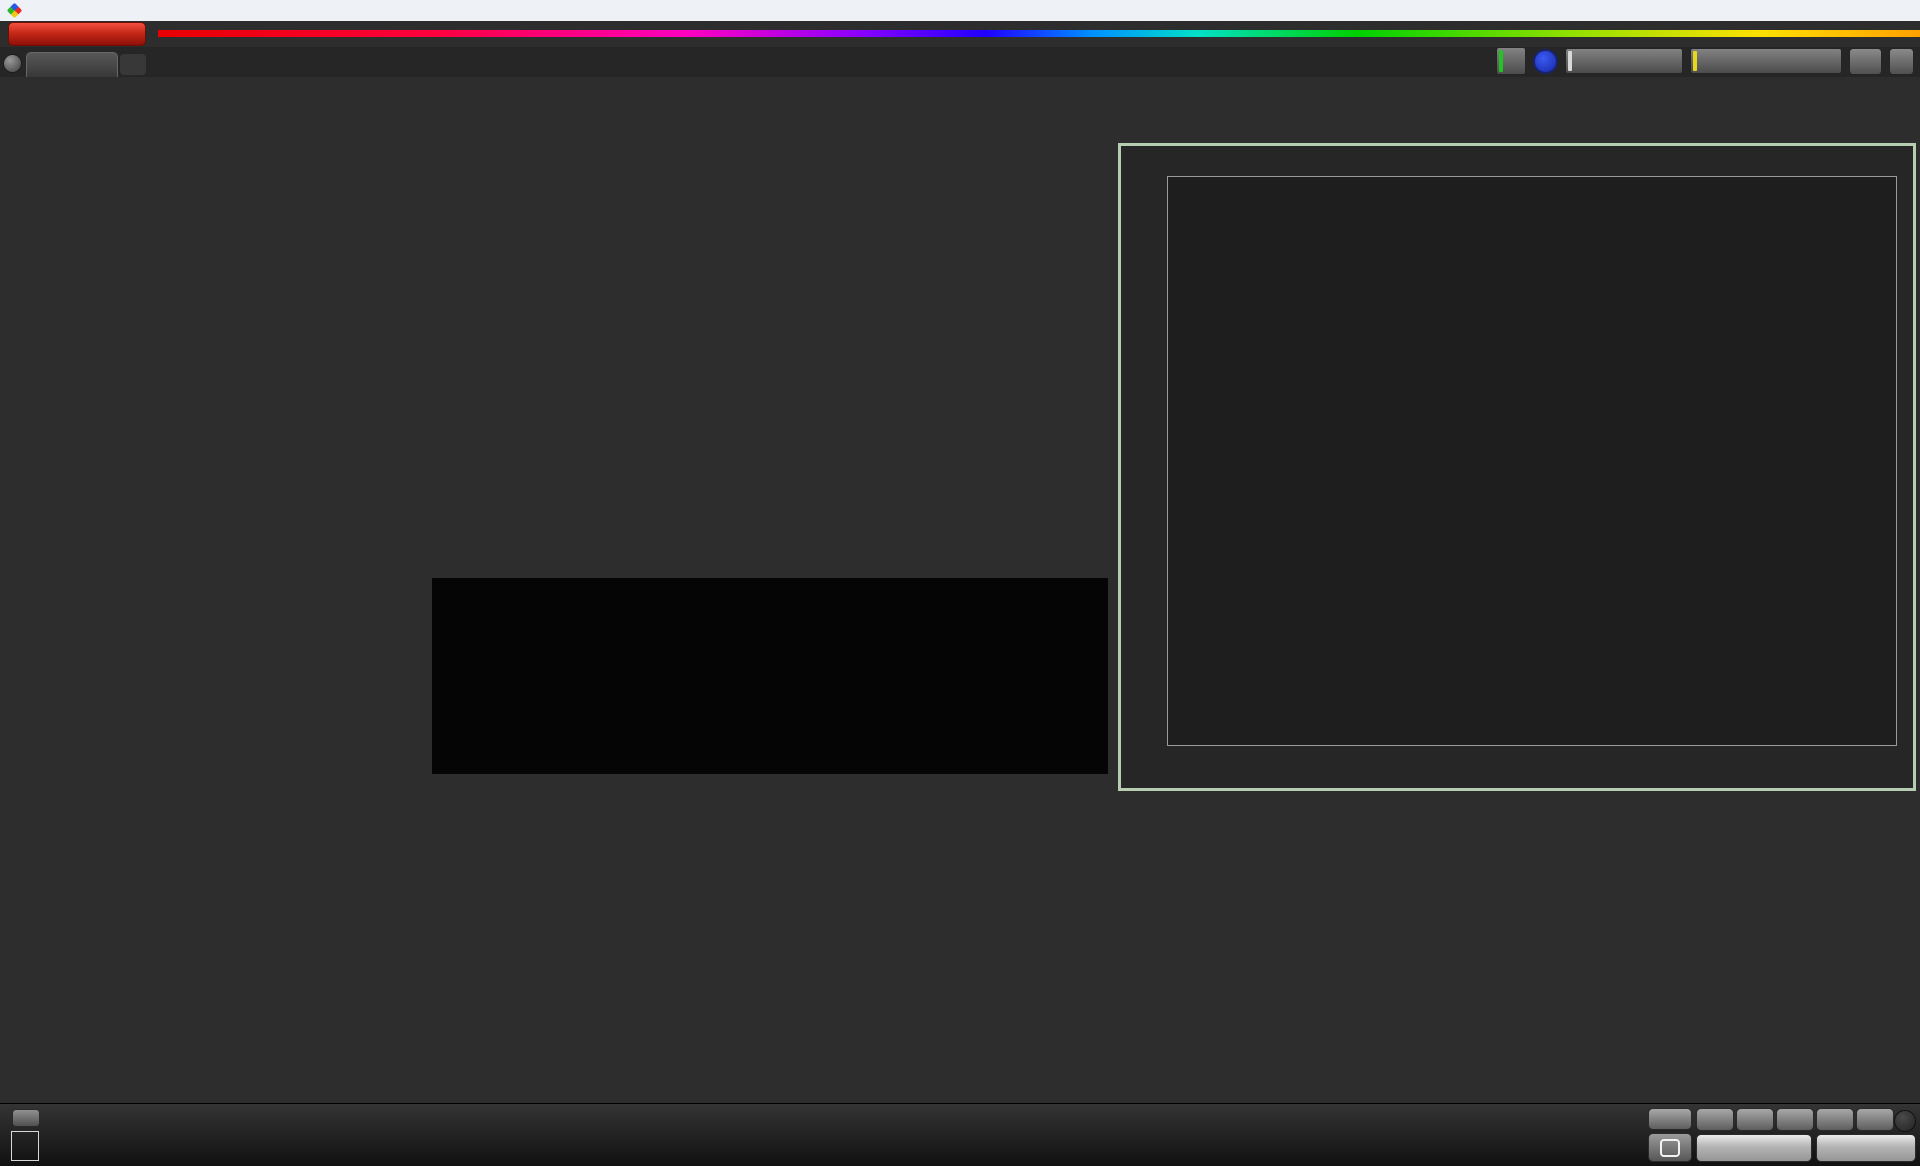 This screenshot has width=1920, height=1166. I want to click on patch-window-control, so click(26, 1135).